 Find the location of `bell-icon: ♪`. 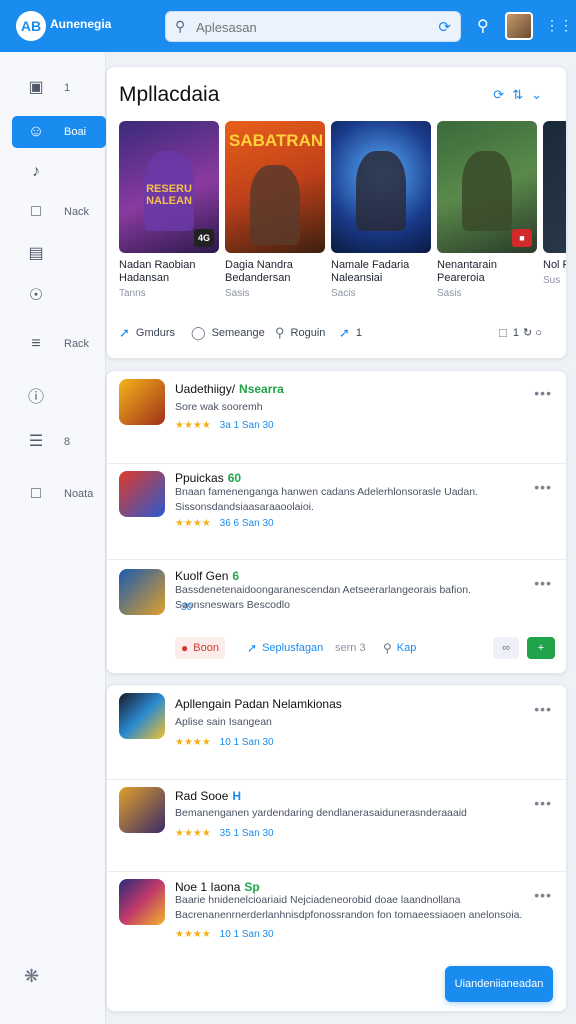

bell-icon: ♪ is located at coordinates (36, 171).